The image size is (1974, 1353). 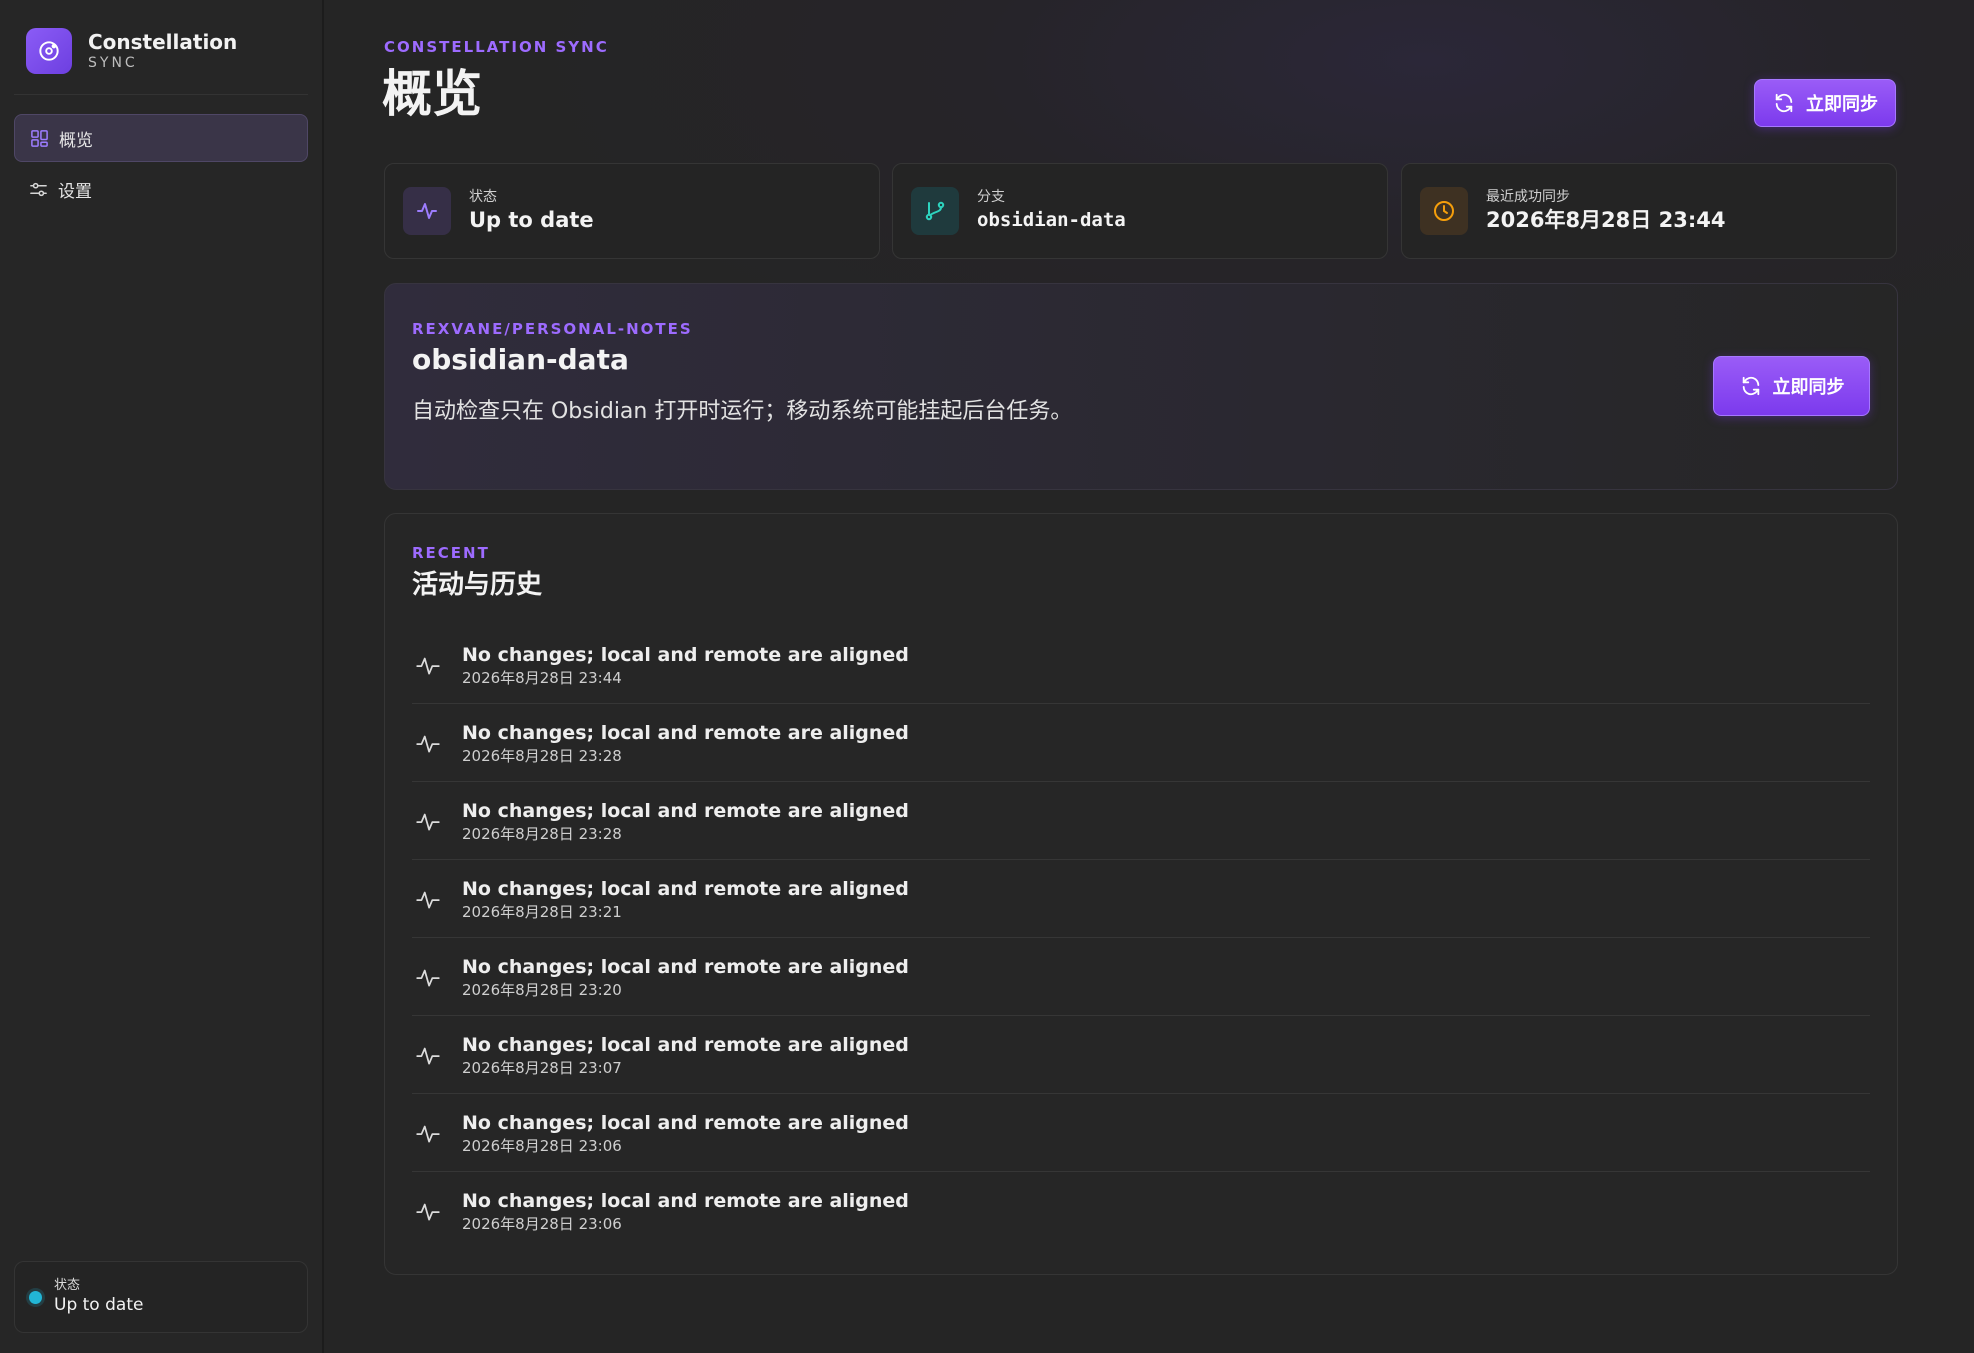 I want to click on stat-value: obsidian-data, so click(x=1051, y=220).